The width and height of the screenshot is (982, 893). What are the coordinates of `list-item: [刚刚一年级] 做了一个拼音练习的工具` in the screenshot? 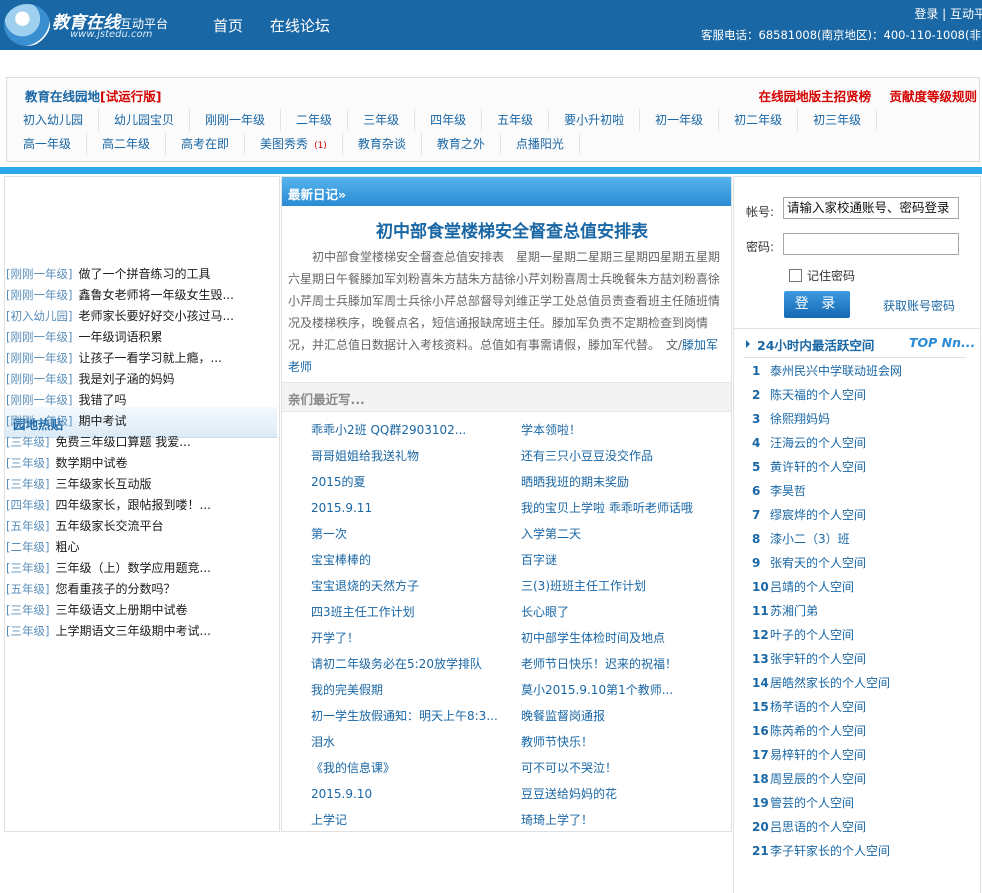 It's located at (140, 274).